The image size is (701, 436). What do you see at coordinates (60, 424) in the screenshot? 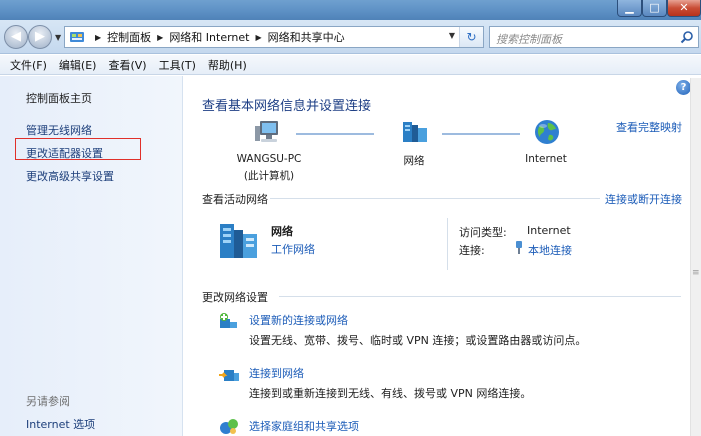
I see `sidebar-item-internet-options: Internet 选项` at bounding box center [60, 424].